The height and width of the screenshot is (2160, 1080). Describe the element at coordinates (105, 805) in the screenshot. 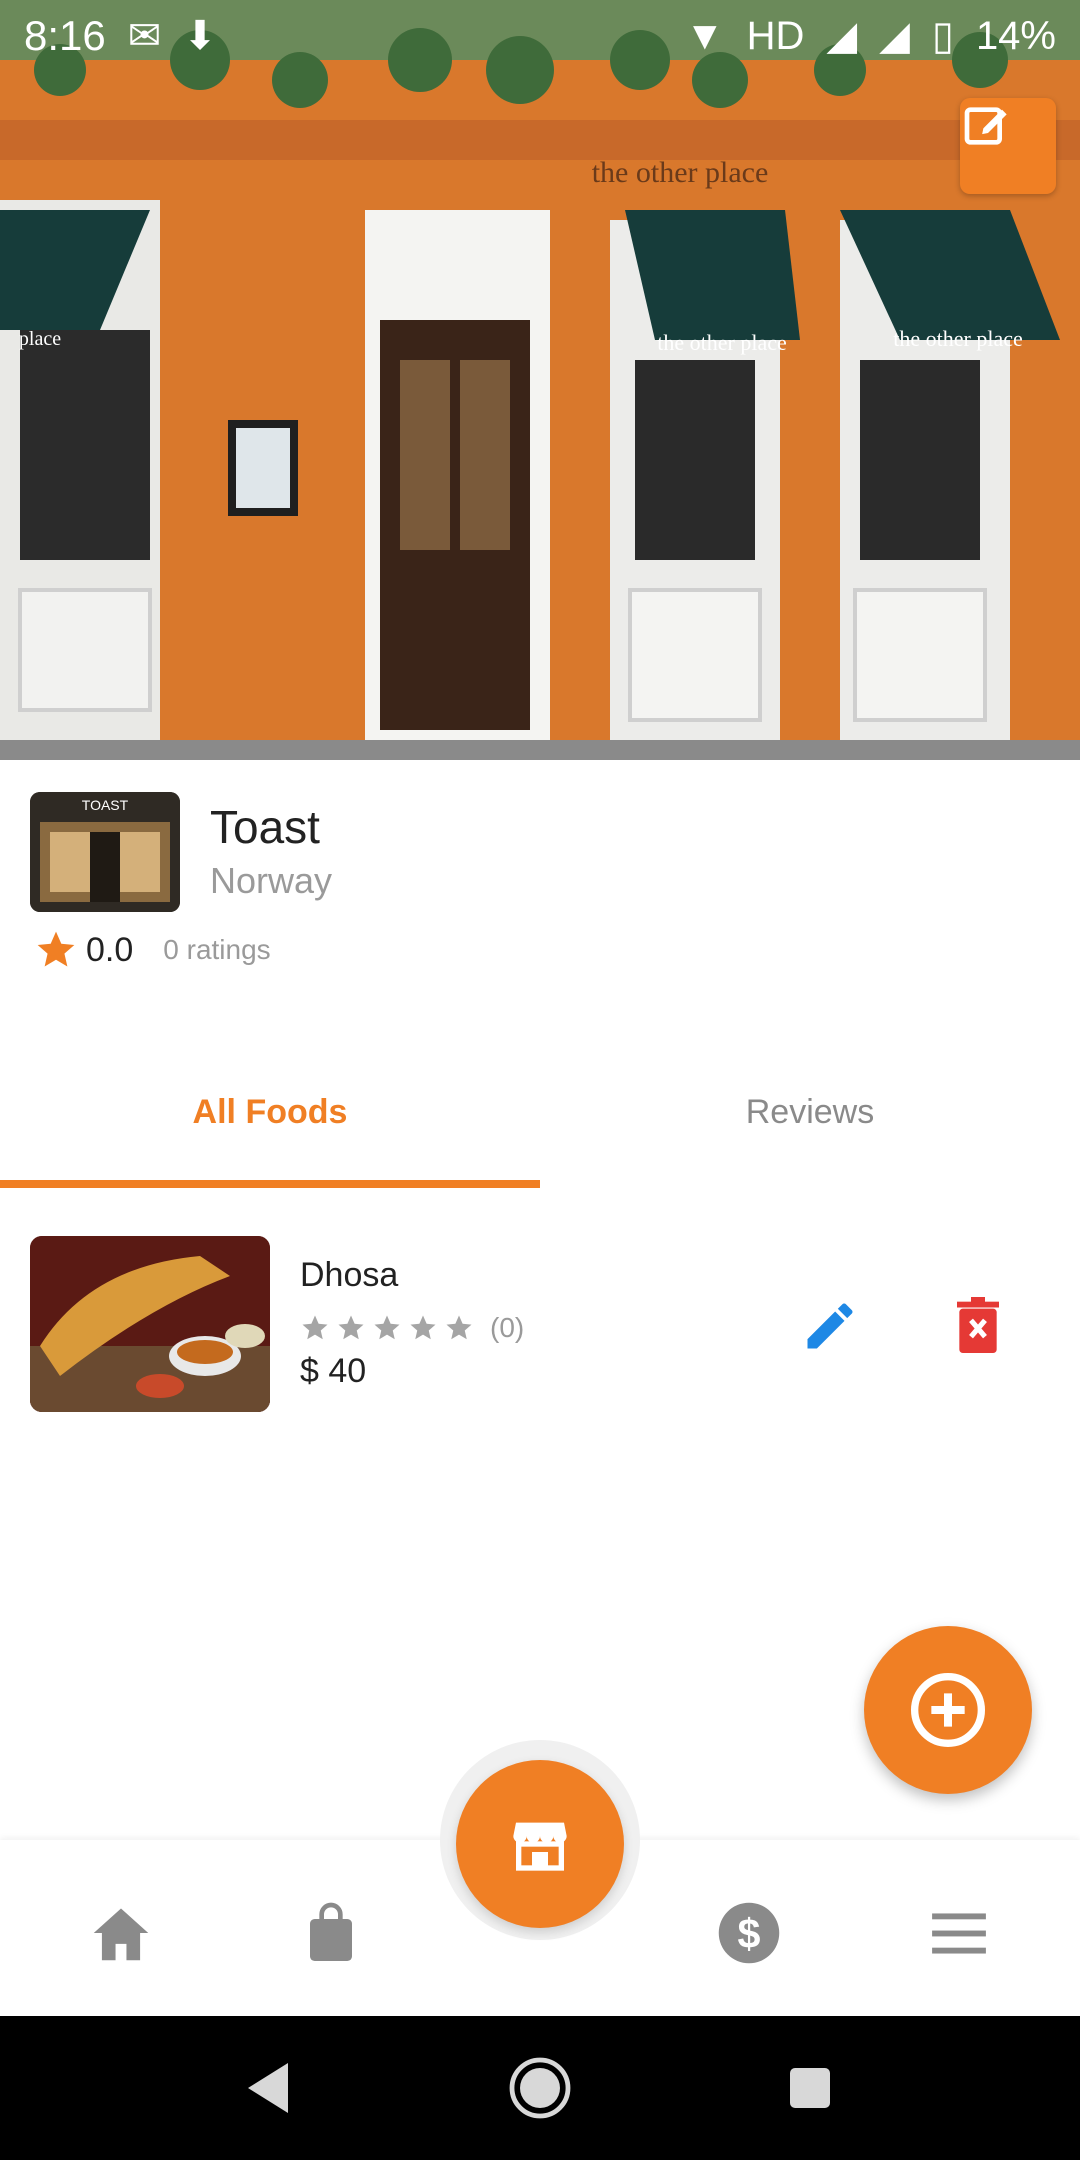

I see `thumb-sign: TOAST` at that location.